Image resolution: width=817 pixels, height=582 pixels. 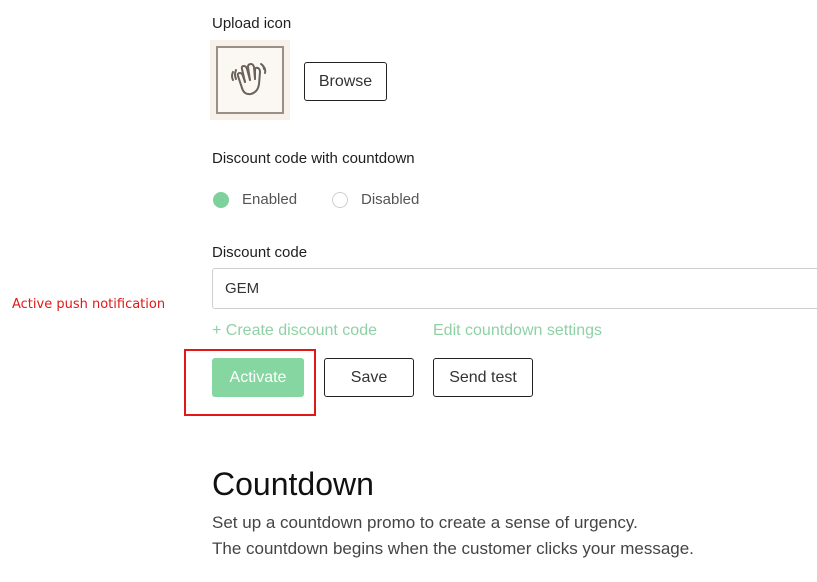 What do you see at coordinates (252, 23) in the screenshot?
I see `upload-icon-label: Upload icon` at bounding box center [252, 23].